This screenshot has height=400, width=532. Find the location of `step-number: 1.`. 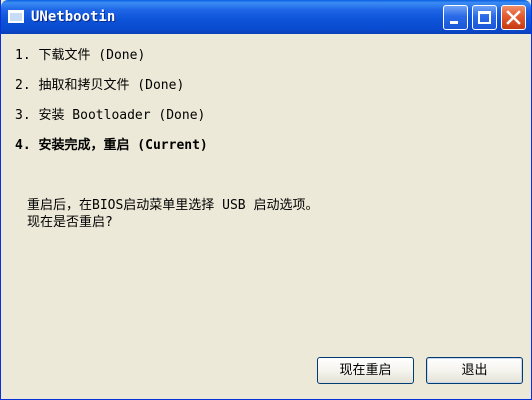

step-number: 1. is located at coordinates (23, 55).